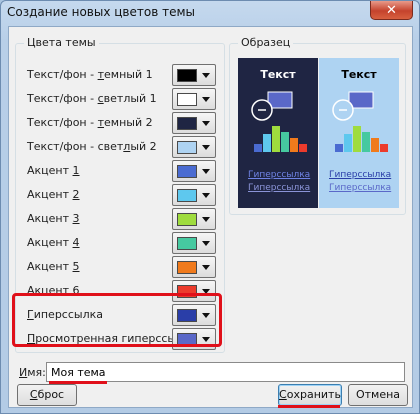 This screenshot has width=420, height=414. I want to click on color-row-label: Текст/фон - темный 2, so click(90, 122).